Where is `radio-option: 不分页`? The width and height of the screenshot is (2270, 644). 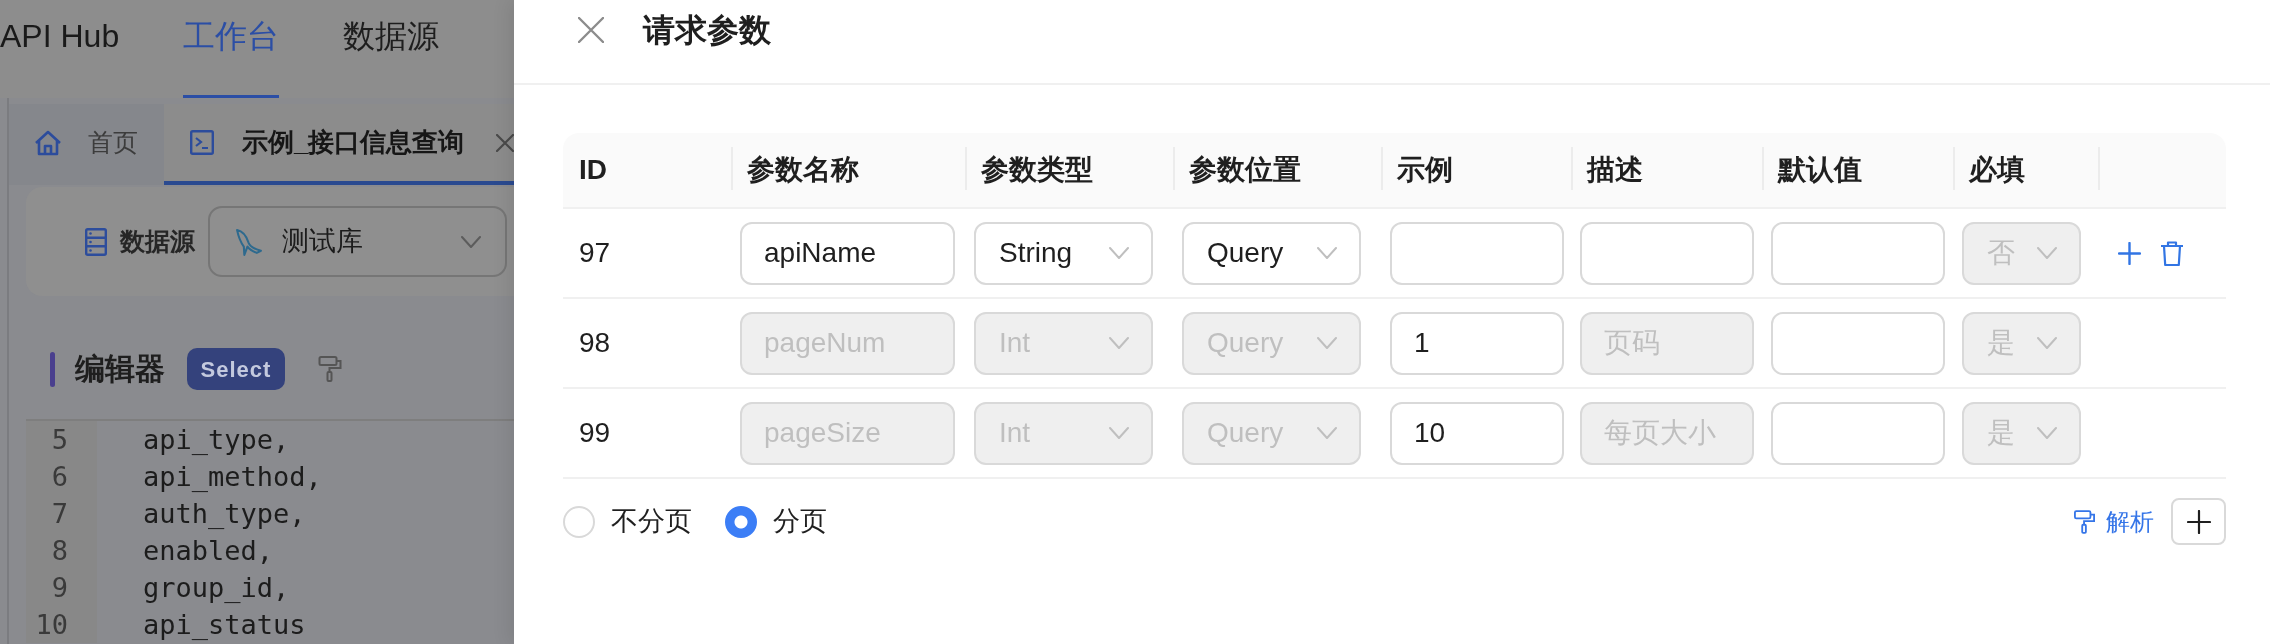 radio-option: 不分页 is located at coordinates (627, 521).